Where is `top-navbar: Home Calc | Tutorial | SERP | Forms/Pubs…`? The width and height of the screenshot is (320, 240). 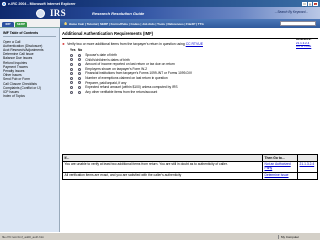
top-navbar: Home Calc | Tutorial | SERP | Forms/Pubs… is located at coordinates (190, 23).